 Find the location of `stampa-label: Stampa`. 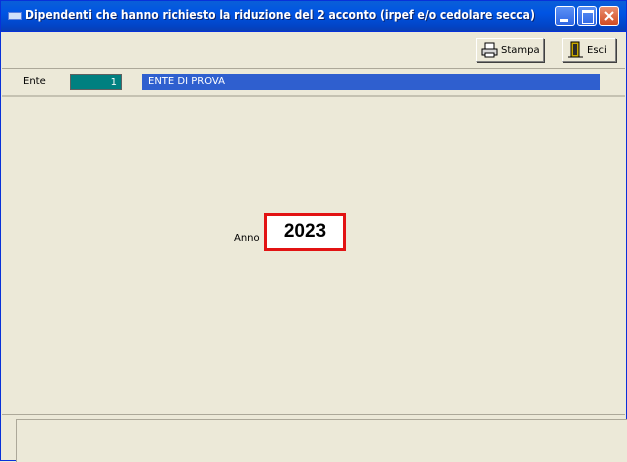

stampa-label: Stampa is located at coordinates (520, 50).